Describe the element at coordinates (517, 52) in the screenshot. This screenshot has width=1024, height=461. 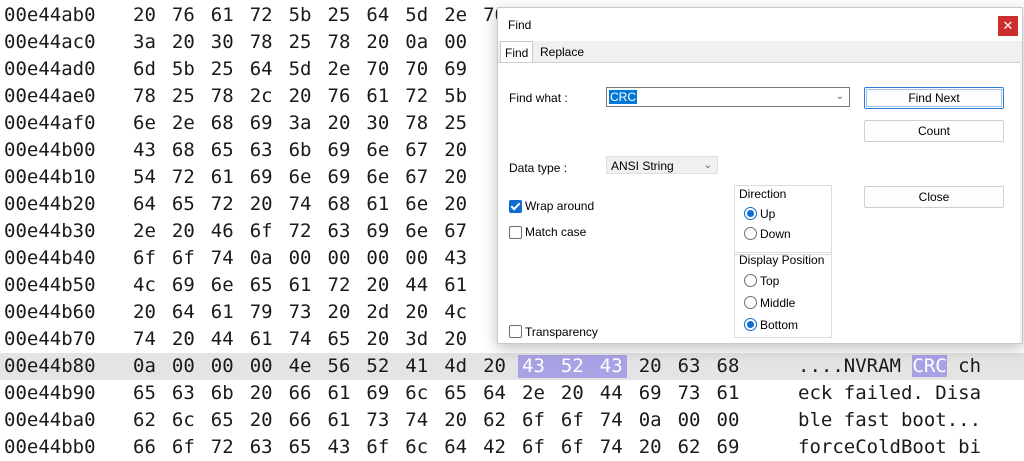
I see `tab-find: Find` at that location.